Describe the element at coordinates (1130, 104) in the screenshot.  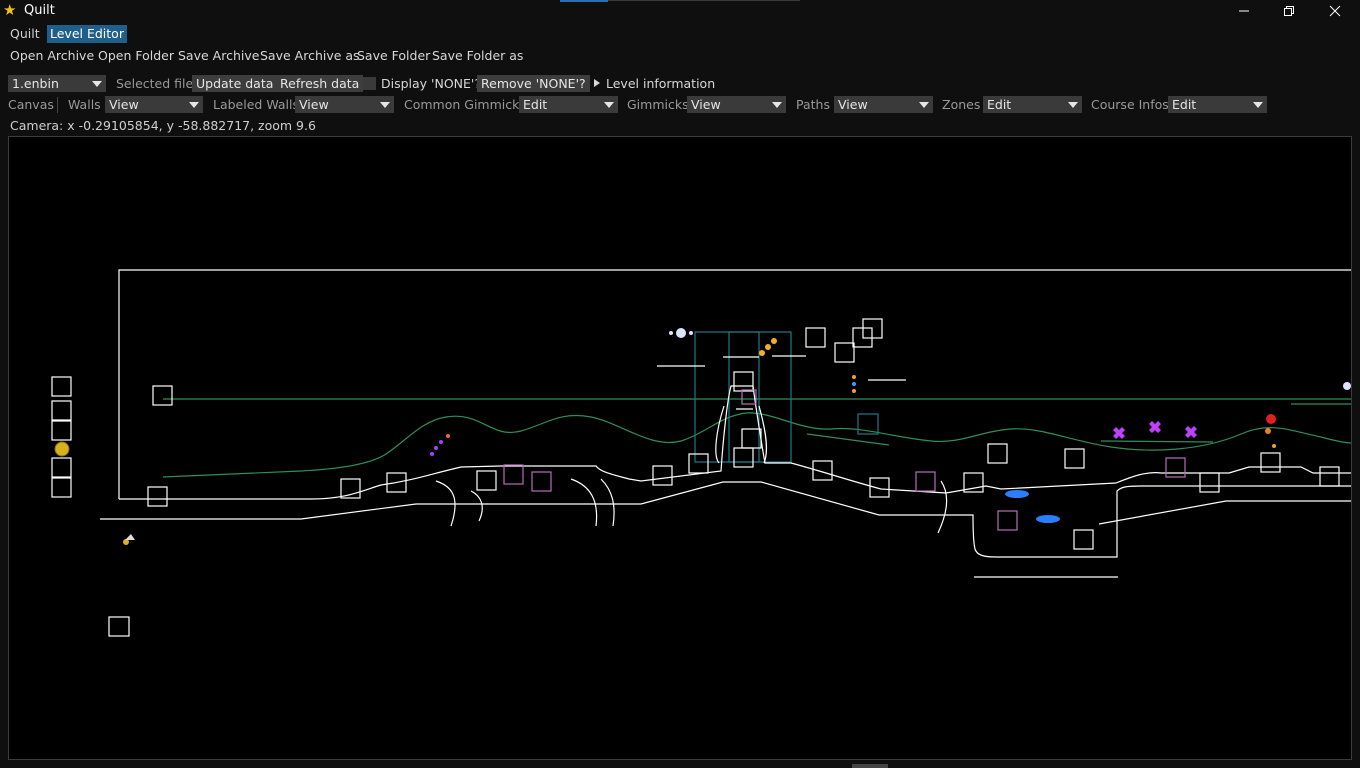
I see `course-infos-label: Course Infos` at that location.